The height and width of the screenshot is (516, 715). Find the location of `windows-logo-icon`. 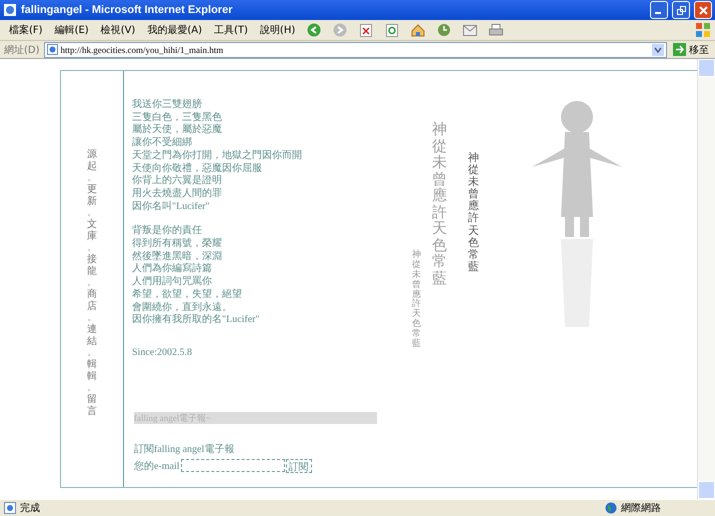

windows-logo-icon is located at coordinates (703, 30).